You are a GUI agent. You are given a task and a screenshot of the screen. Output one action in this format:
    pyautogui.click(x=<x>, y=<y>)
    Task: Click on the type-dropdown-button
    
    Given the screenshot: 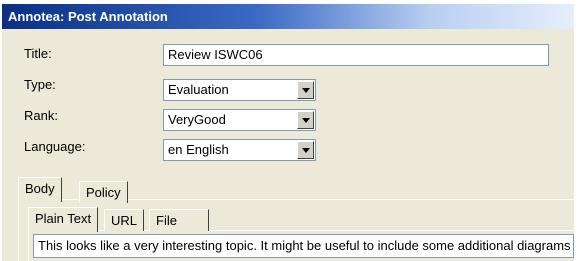 What is the action you would take?
    pyautogui.click(x=305, y=90)
    